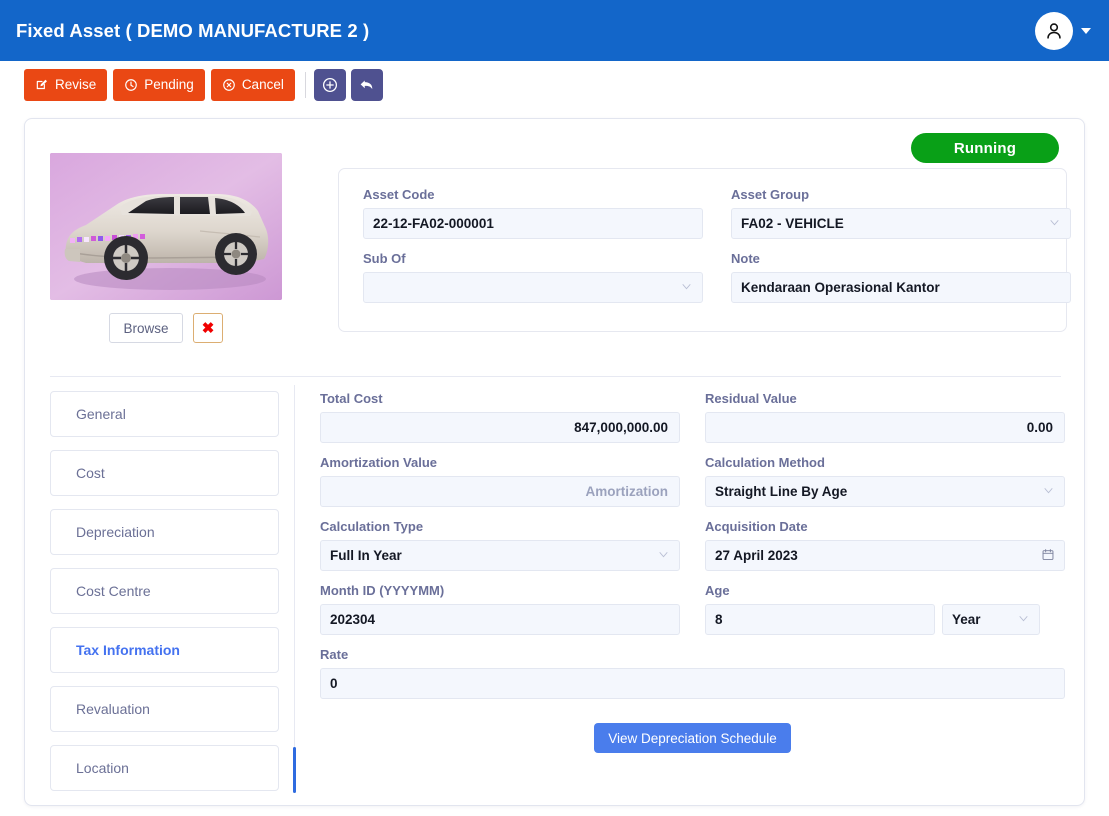 Image resolution: width=1109 pixels, height=816 pixels. Describe the element at coordinates (765, 462) in the screenshot. I see `calculation-method-label: Calculation Method` at that location.